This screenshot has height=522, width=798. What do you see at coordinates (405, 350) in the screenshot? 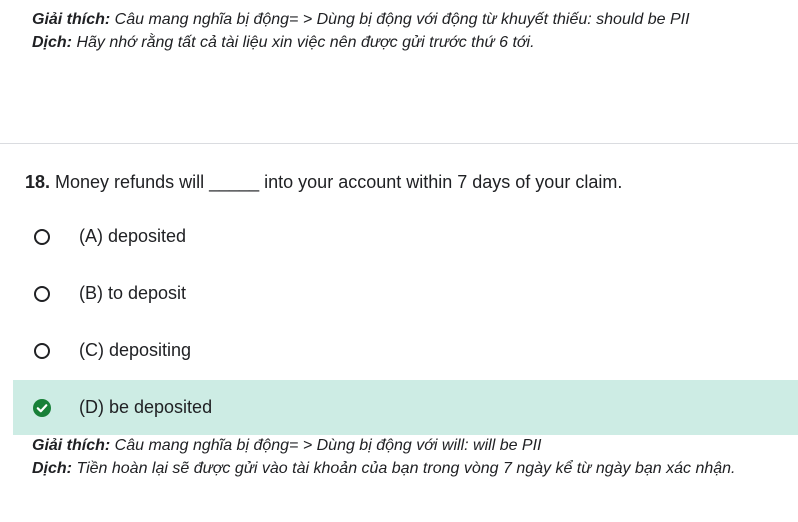
I see `option-c: (C) depositing` at bounding box center [405, 350].